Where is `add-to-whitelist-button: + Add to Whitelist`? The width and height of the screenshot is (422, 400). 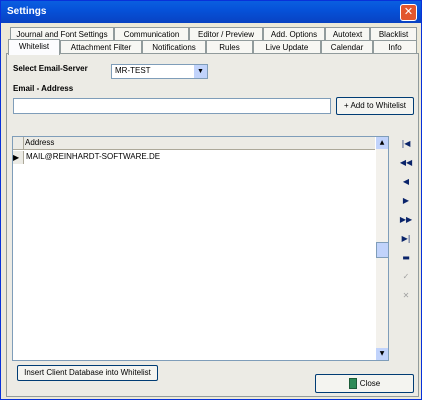 add-to-whitelist-button: + Add to Whitelist is located at coordinates (375, 106).